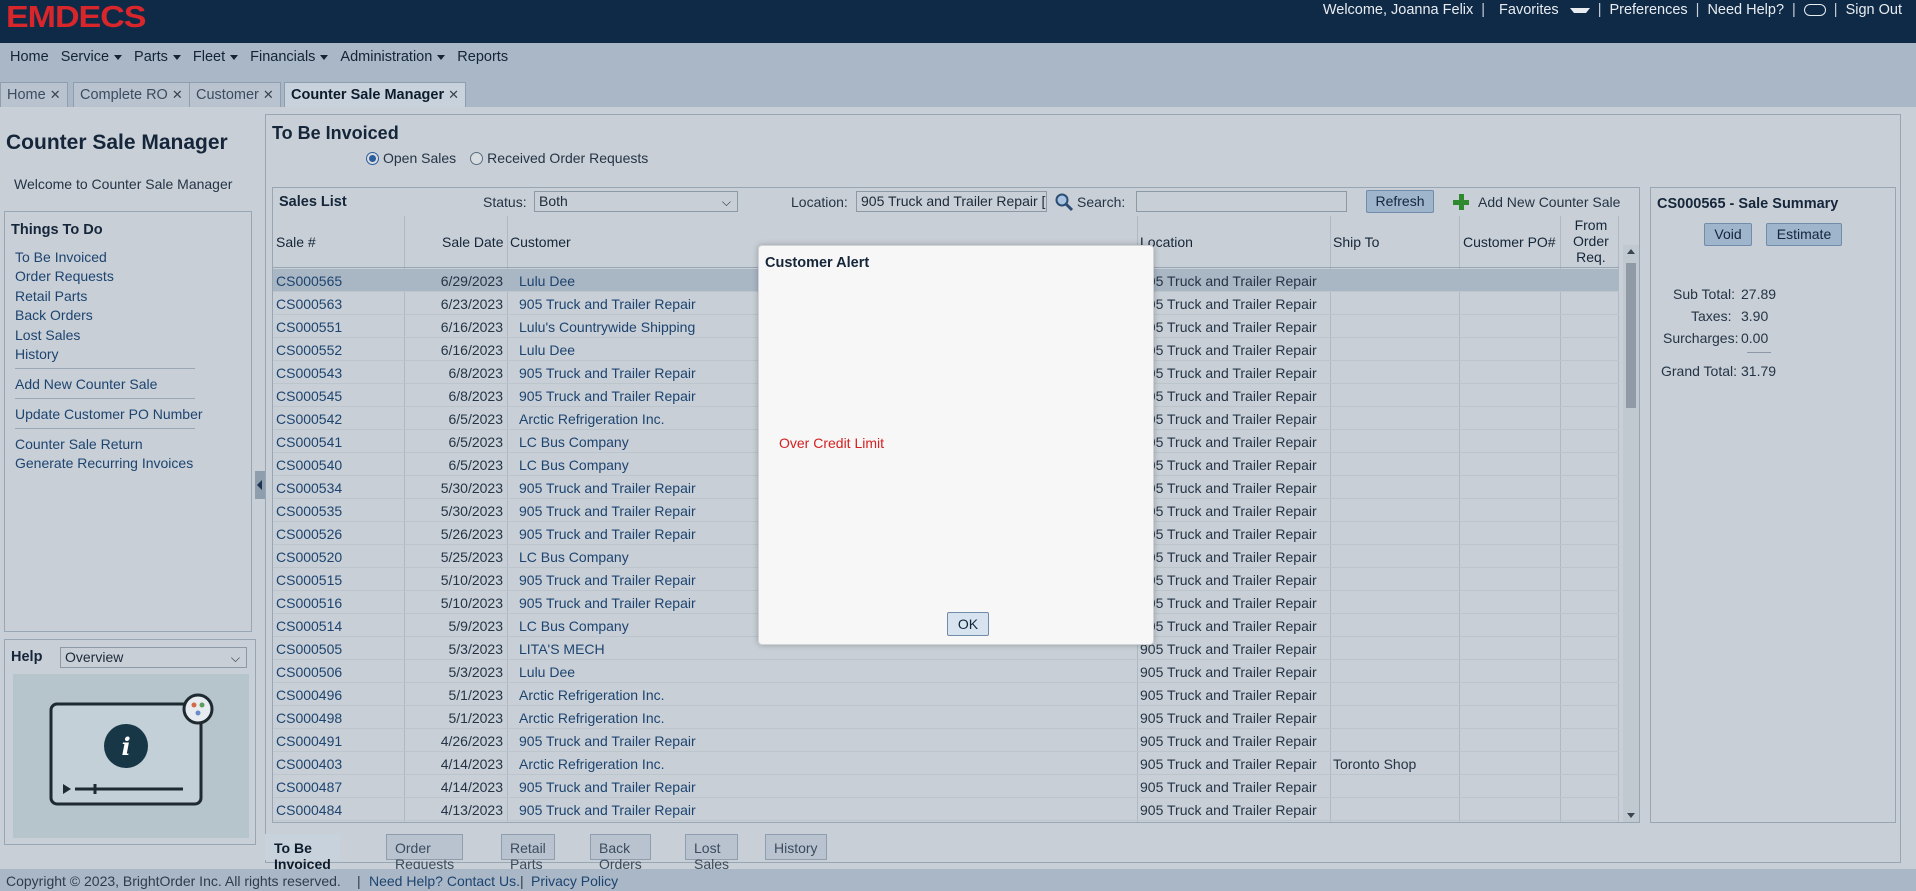 This screenshot has width=1916, height=891. Describe the element at coordinates (817, 263) in the screenshot. I see `dialog-title: Customer Alert` at that location.